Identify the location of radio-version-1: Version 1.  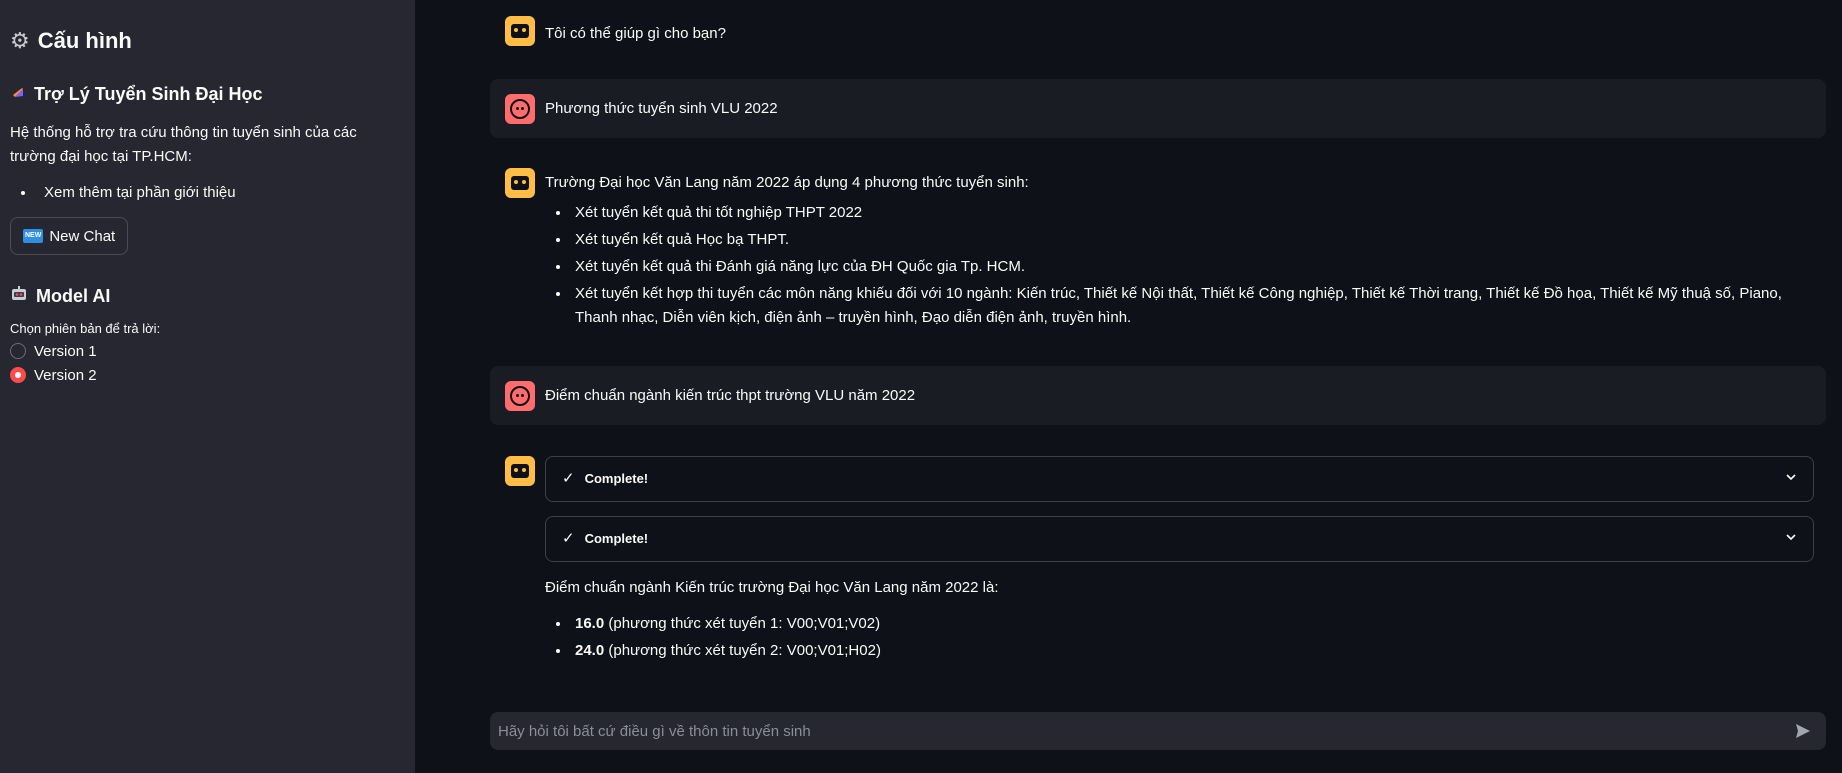
(207, 351).